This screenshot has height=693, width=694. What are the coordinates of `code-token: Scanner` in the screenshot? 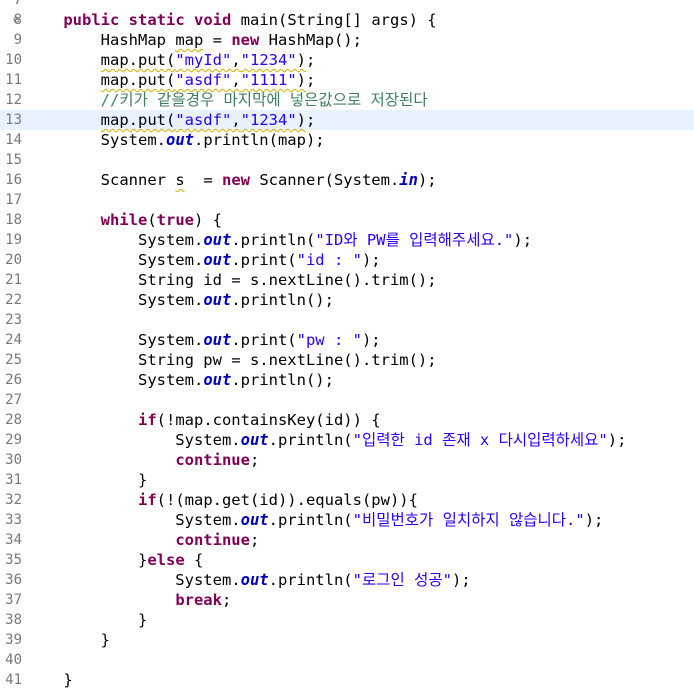 It's located at (101, 180).